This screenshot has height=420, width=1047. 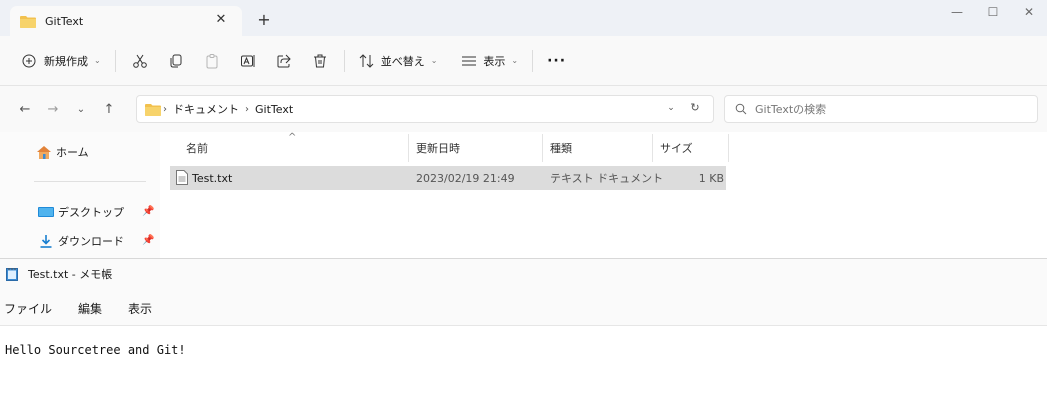 What do you see at coordinates (1029, 12) in the screenshot?
I see `close-window-button: ✕` at bounding box center [1029, 12].